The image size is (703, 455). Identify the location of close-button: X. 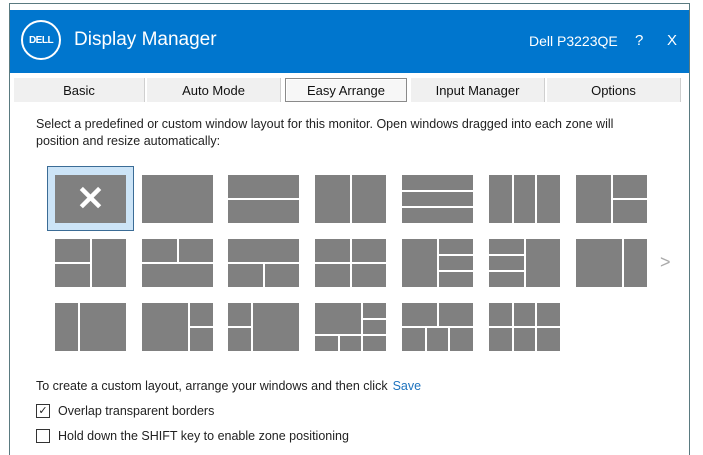
(672, 40).